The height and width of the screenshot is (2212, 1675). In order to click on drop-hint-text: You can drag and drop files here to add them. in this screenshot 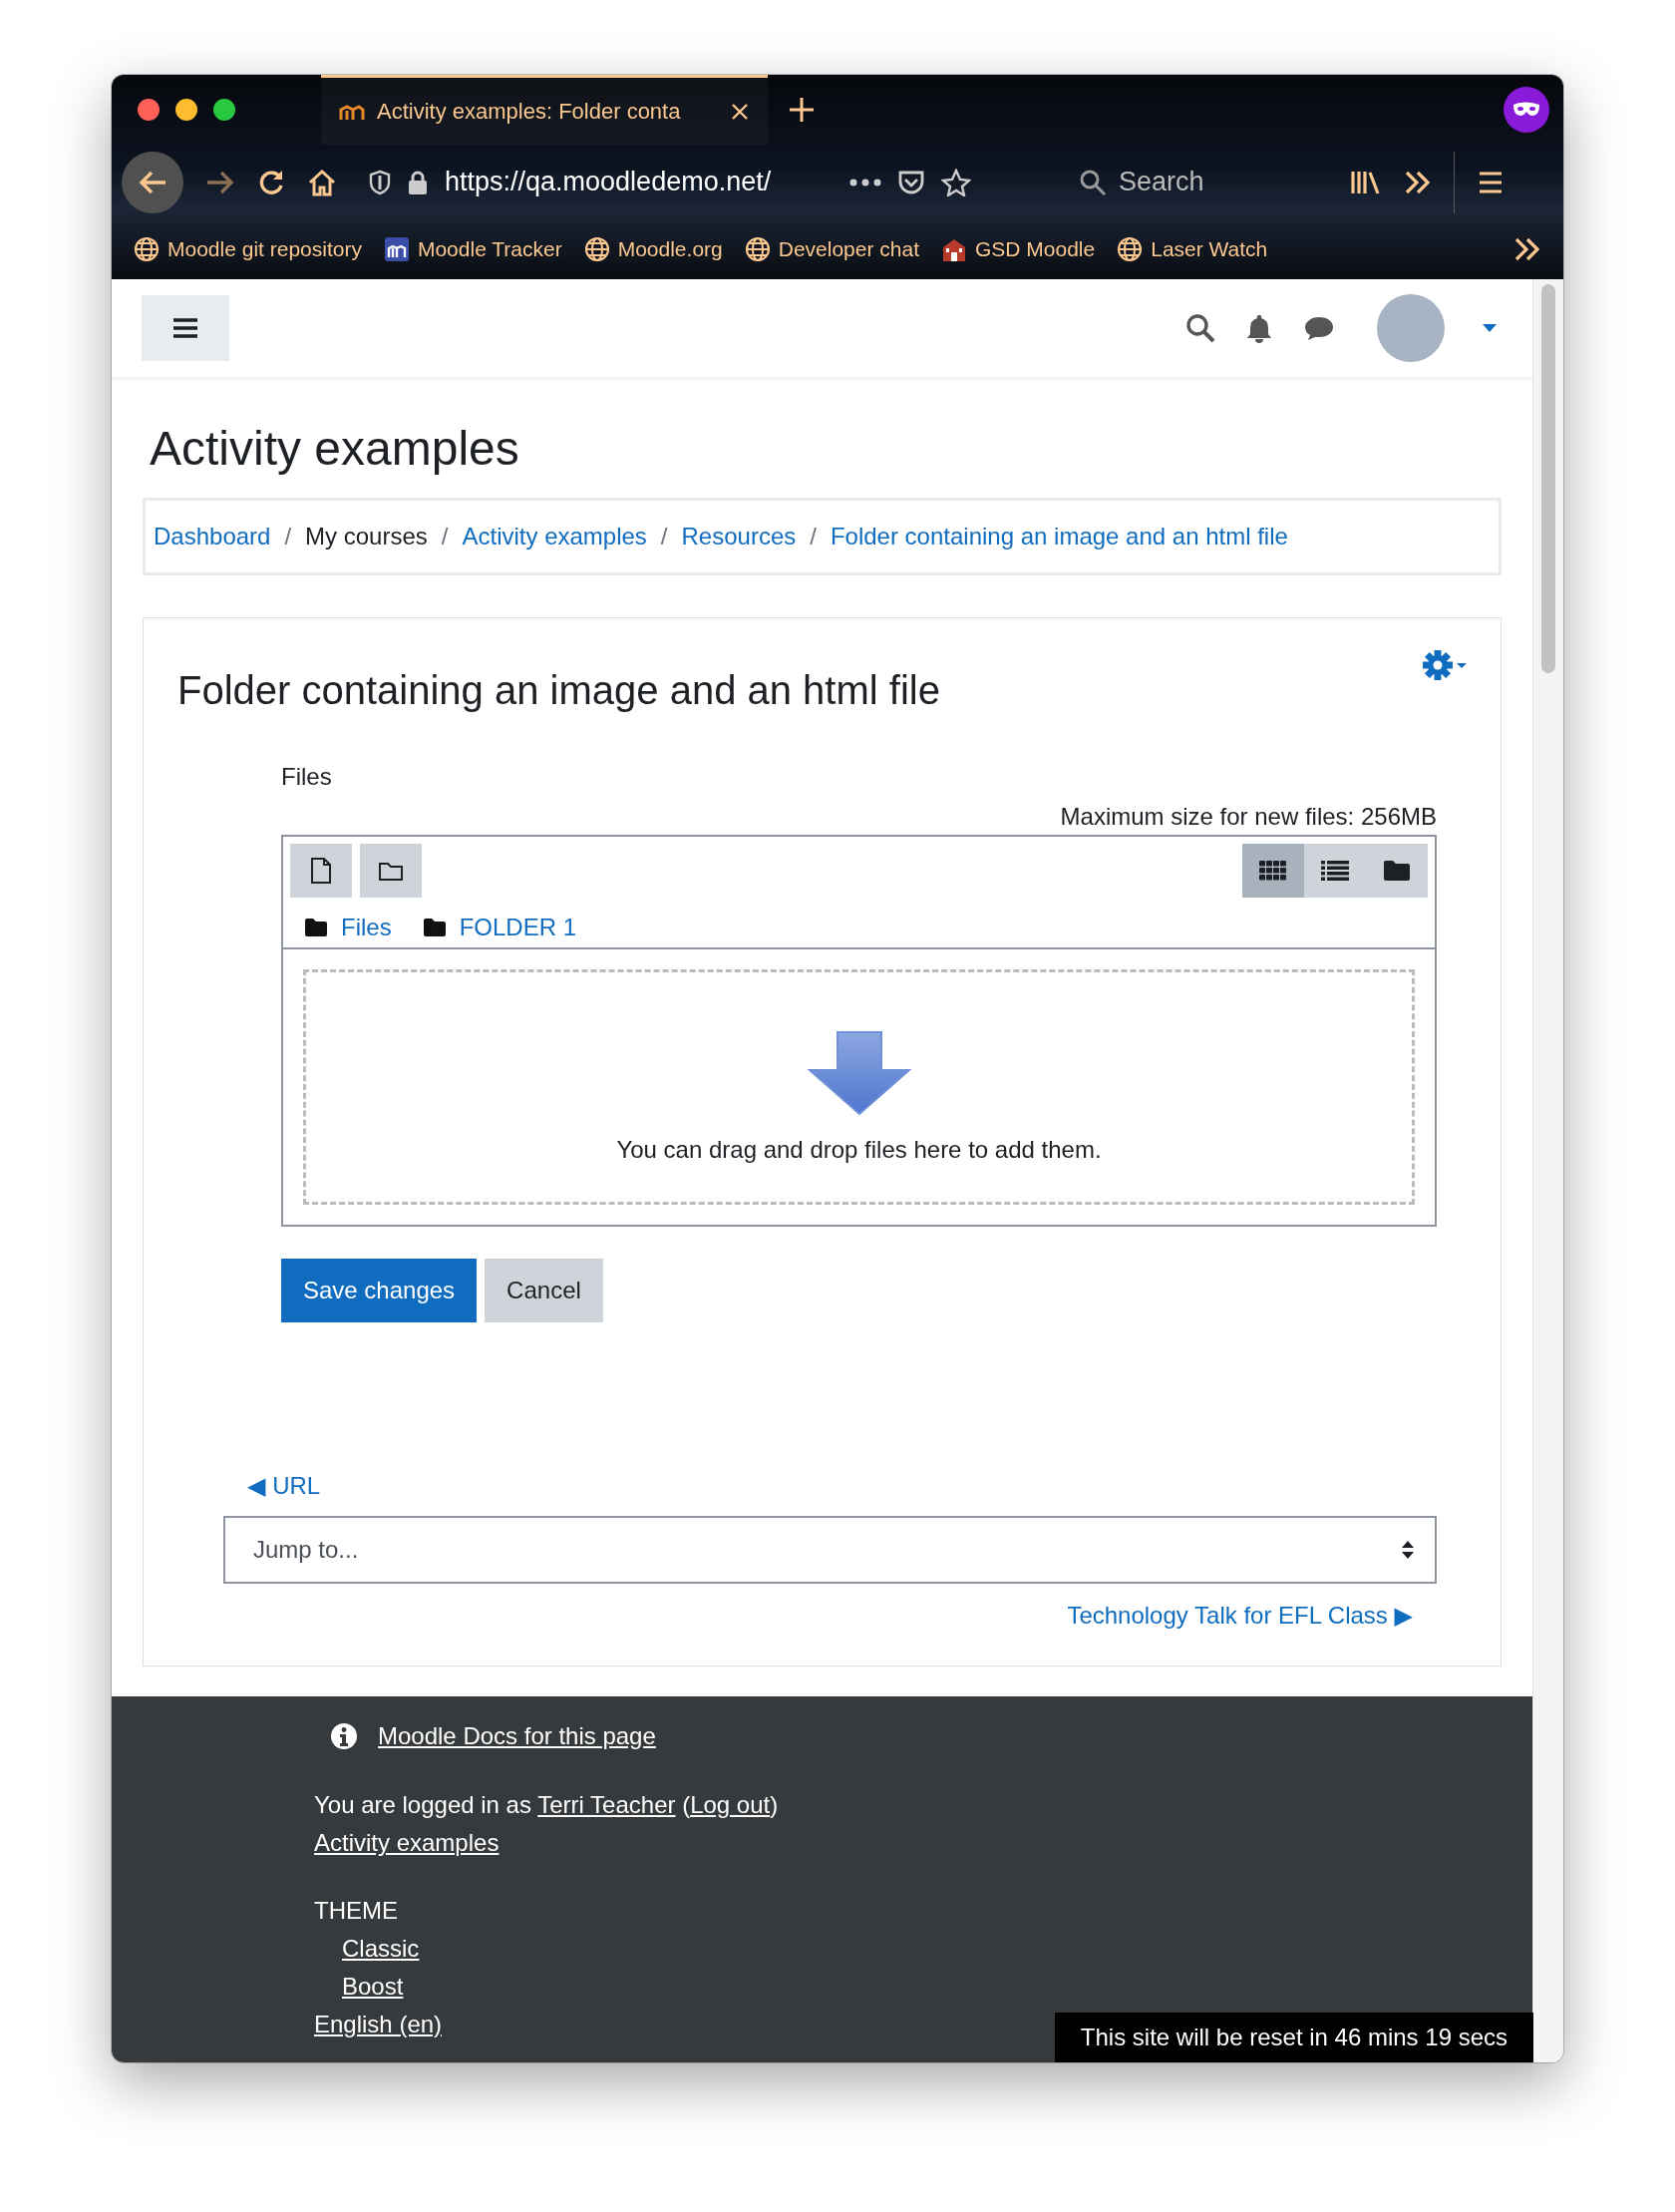, I will do `click(859, 1150)`.